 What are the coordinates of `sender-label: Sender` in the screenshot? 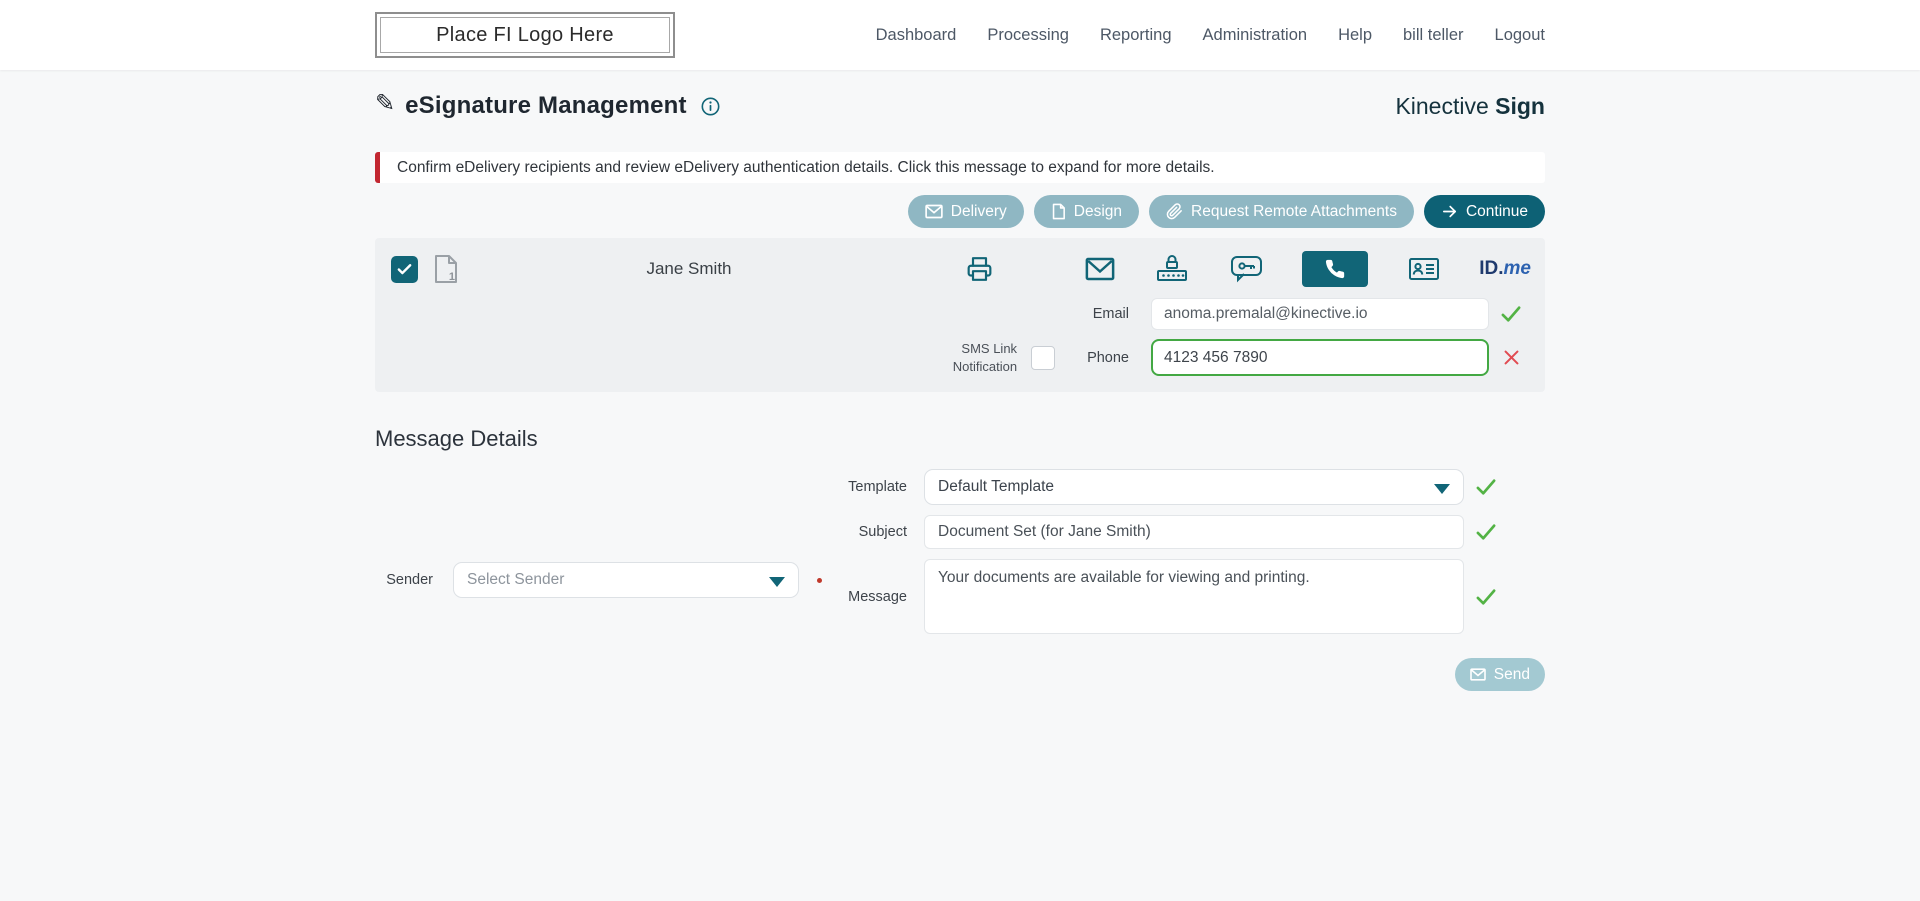 It's located at (409, 580).